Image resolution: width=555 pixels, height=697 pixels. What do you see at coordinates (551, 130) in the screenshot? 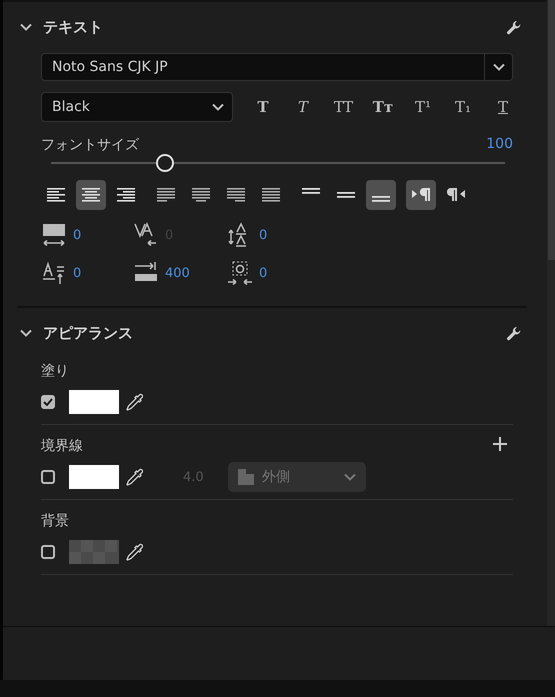
I see `scrollbar-thumb` at bounding box center [551, 130].